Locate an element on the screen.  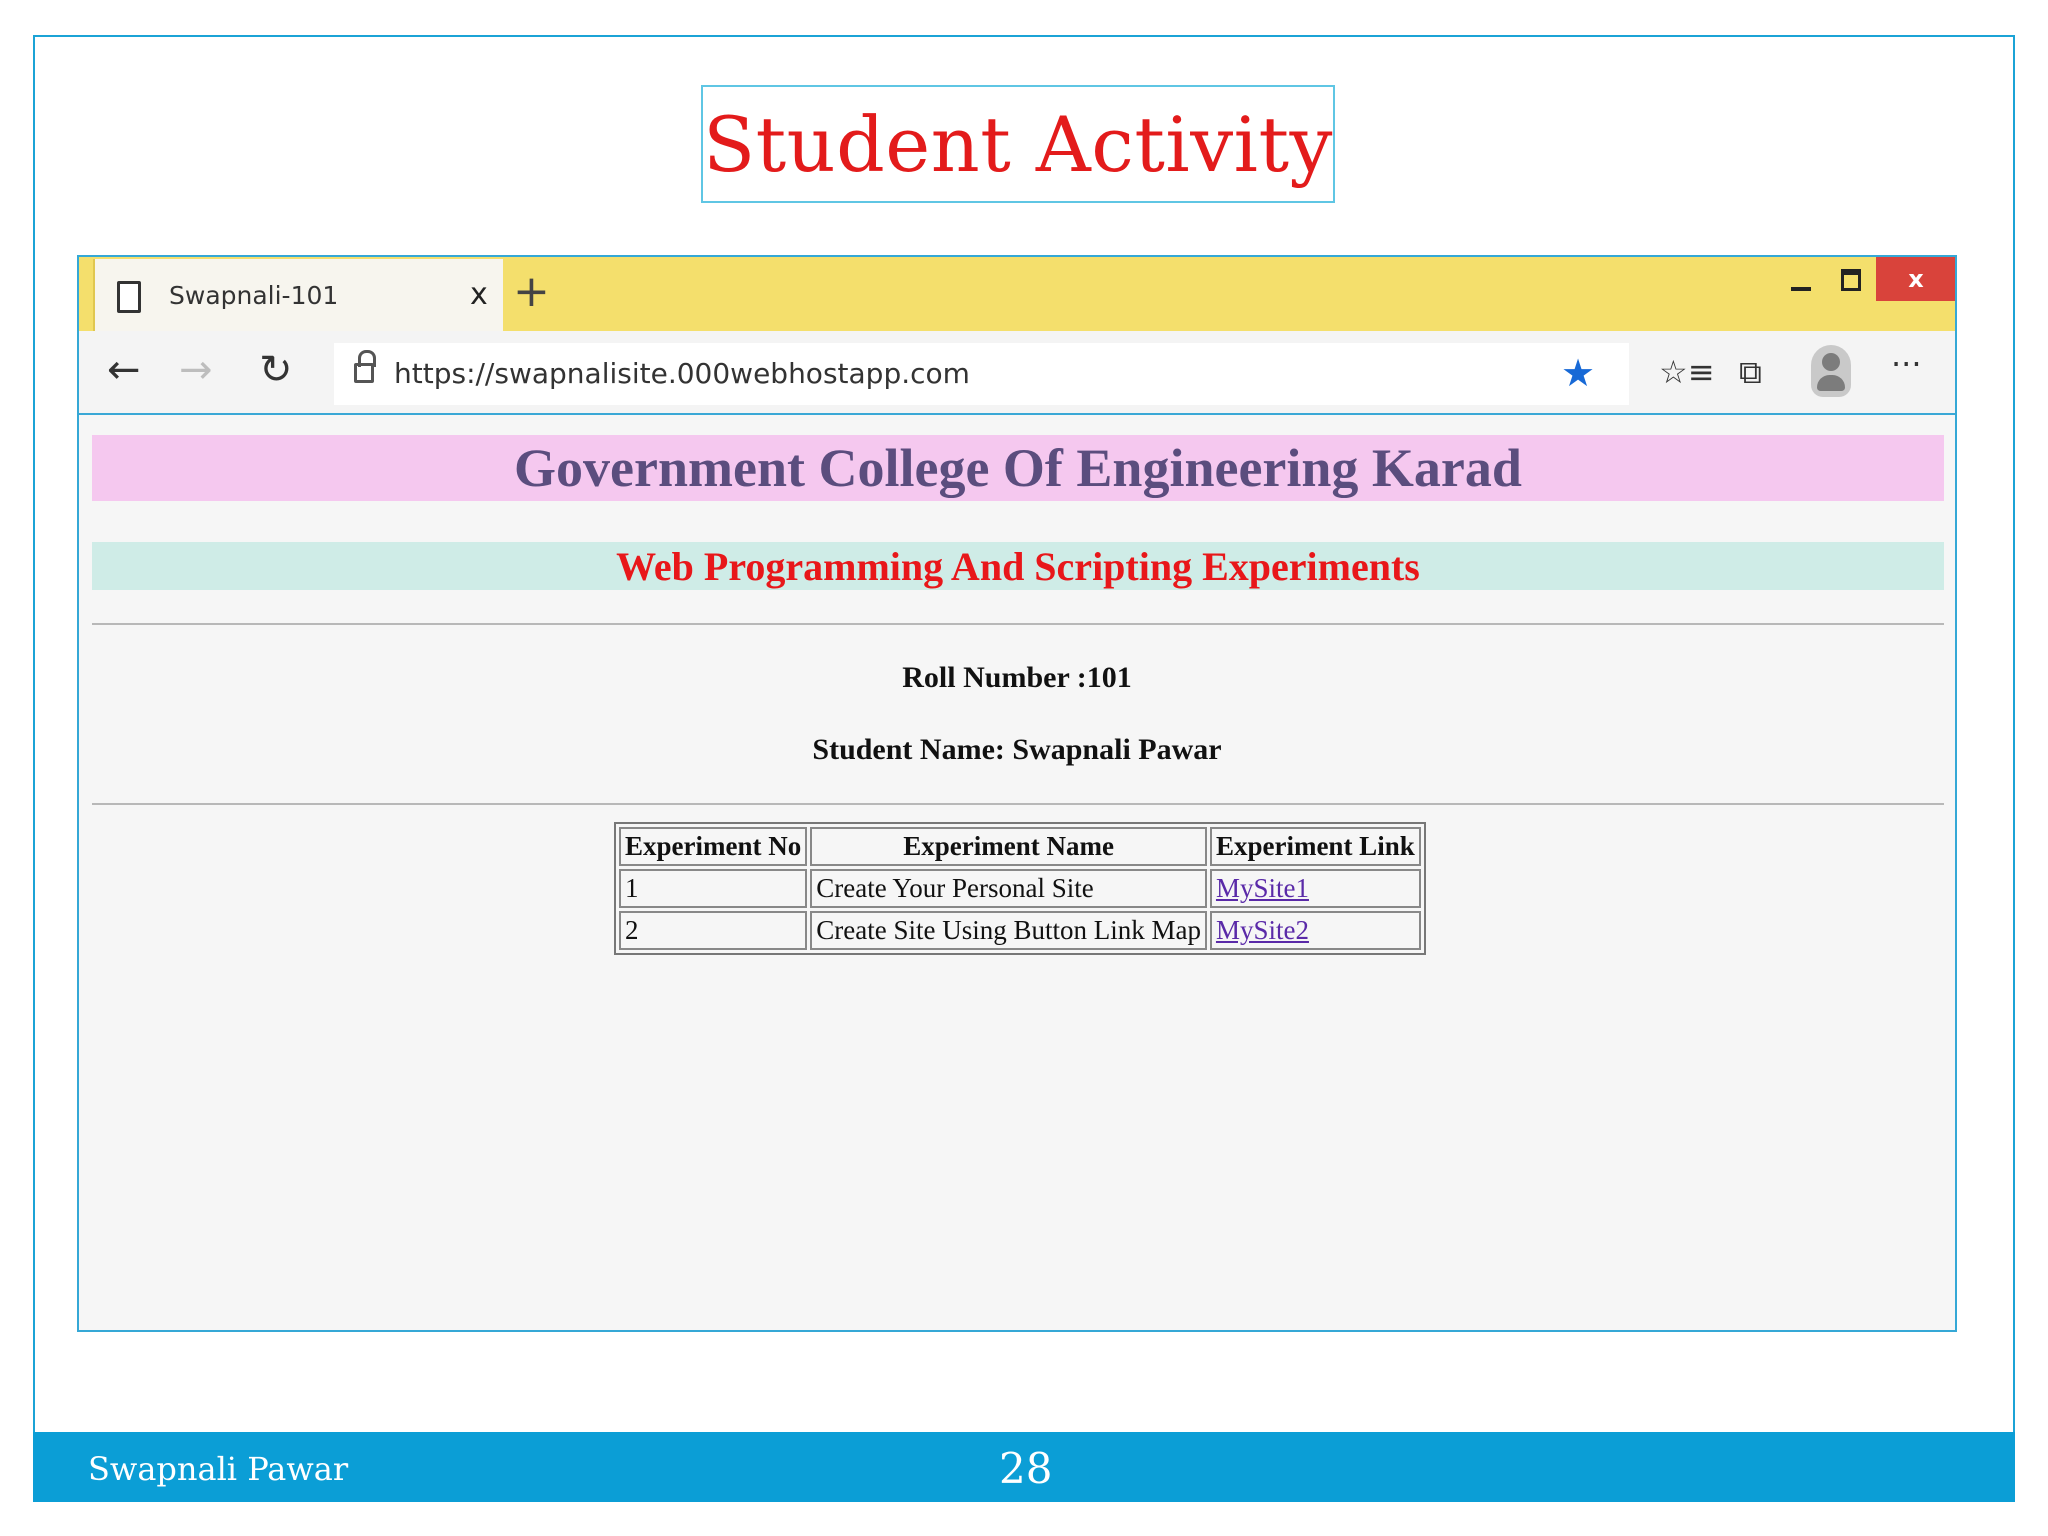
back-arrow-icon: ← is located at coordinates (124, 370).